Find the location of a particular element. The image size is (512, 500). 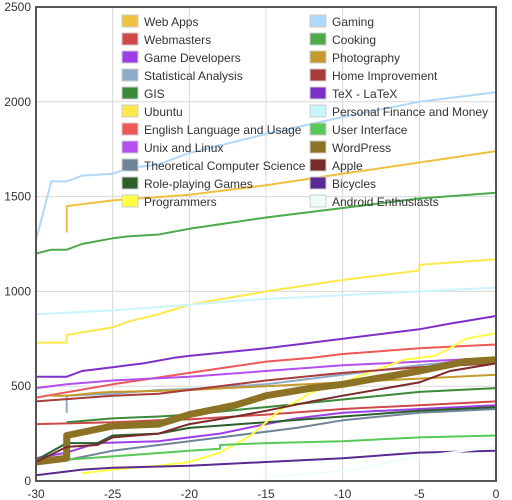

legend-item: Photography is located at coordinates (354, 57).